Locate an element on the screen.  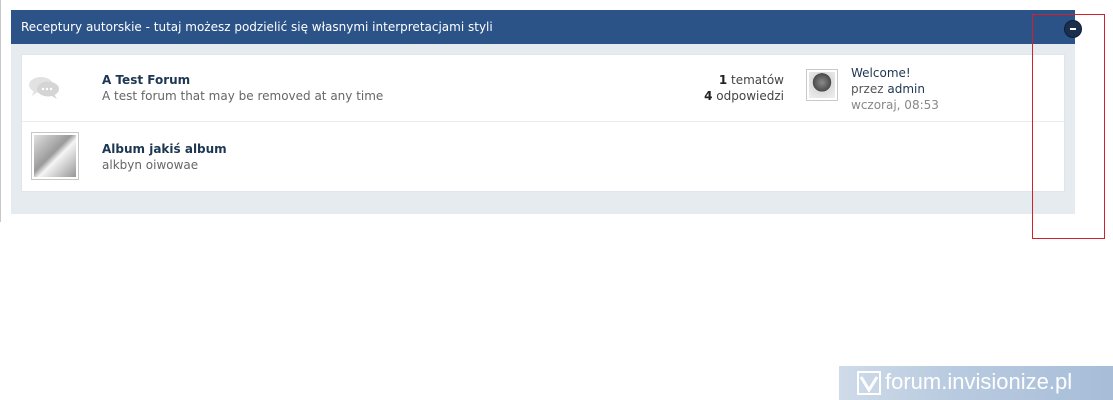
forum-description: alkbyn oiwowae is located at coordinates (150, 165).